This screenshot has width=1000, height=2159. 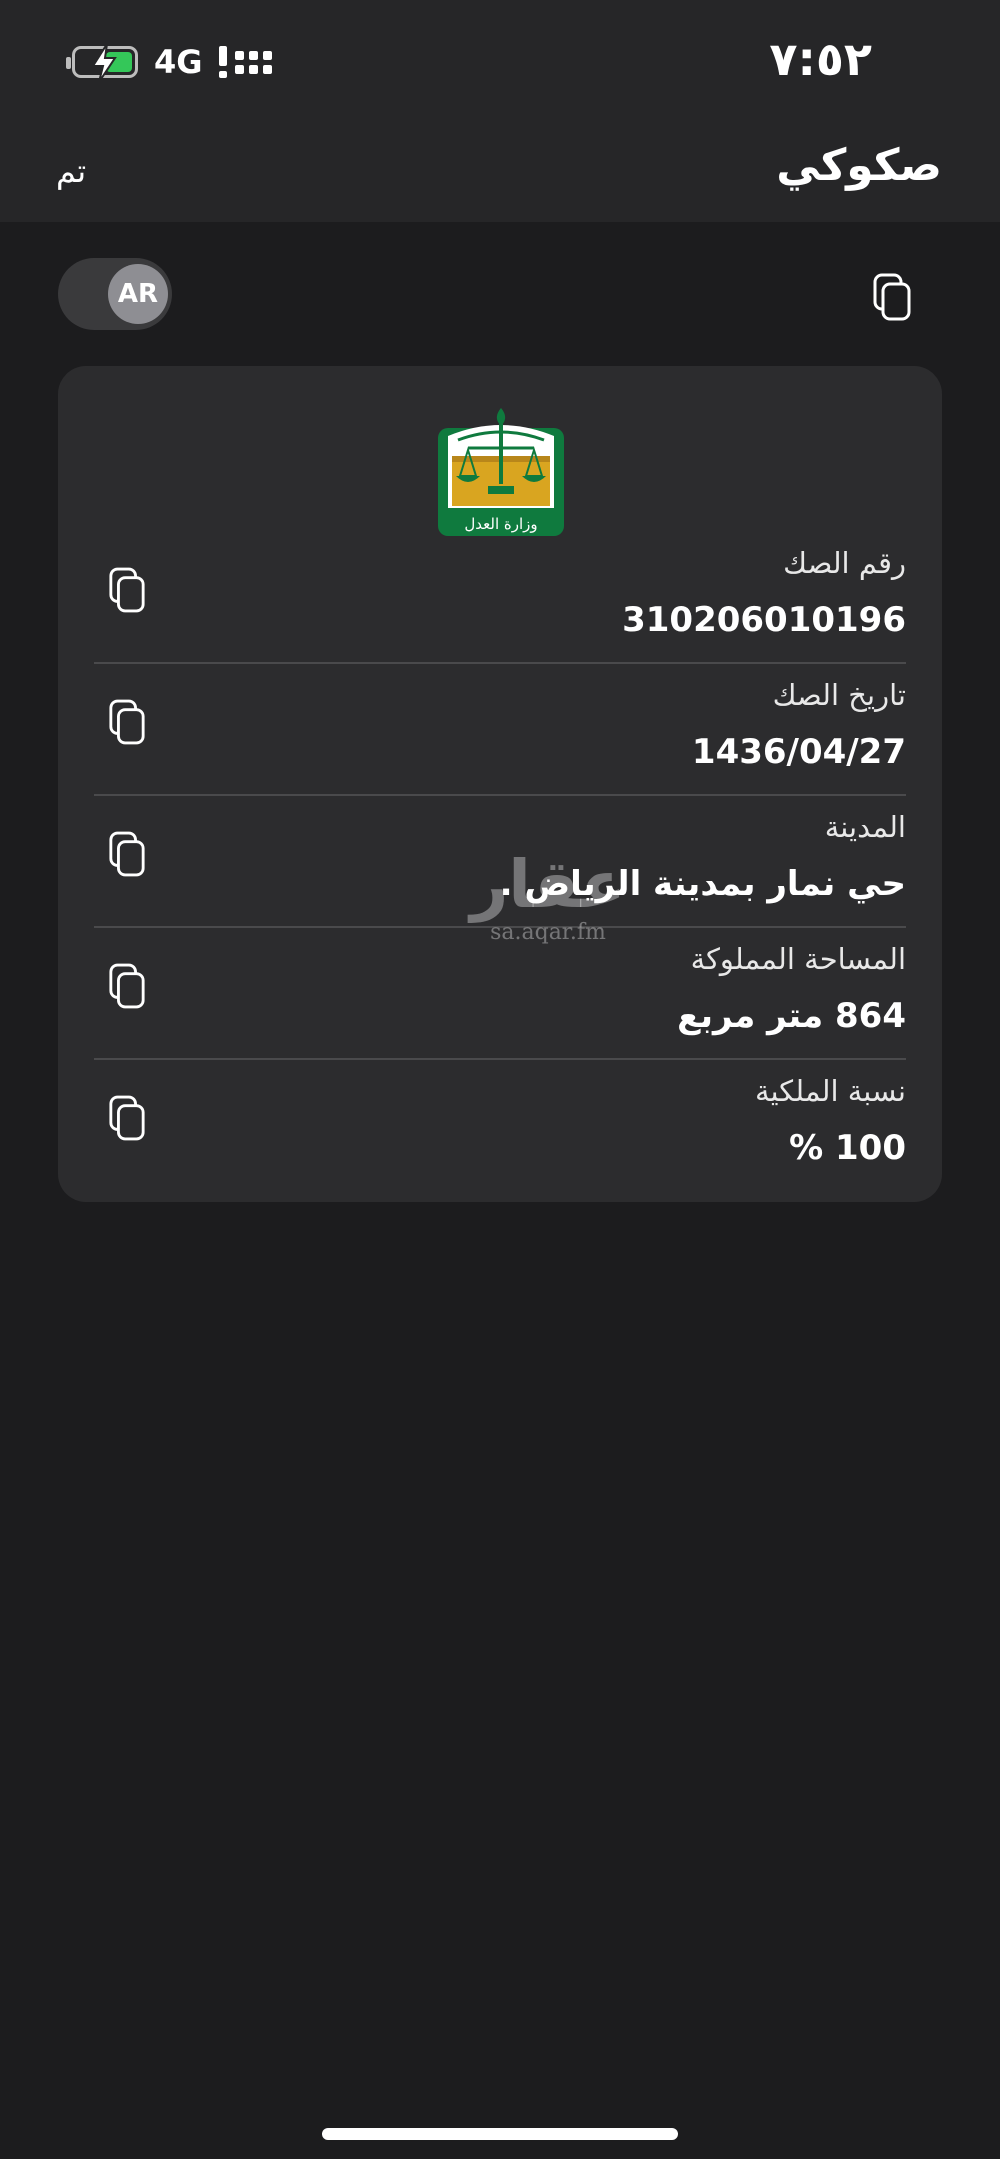 I want to click on field-label: المدينة, so click(x=865, y=827).